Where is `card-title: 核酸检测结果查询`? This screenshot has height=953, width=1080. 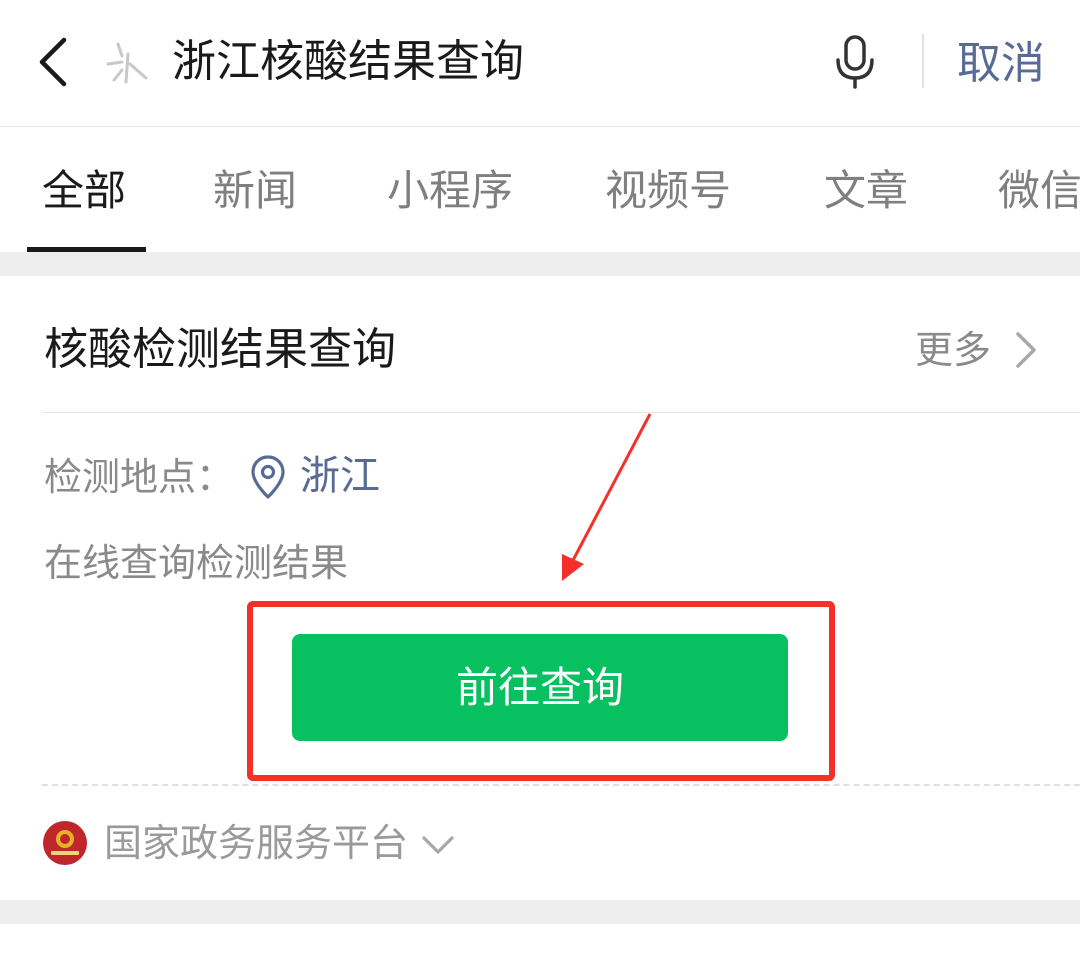 card-title: 核酸检测结果查询 is located at coordinates (220, 350).